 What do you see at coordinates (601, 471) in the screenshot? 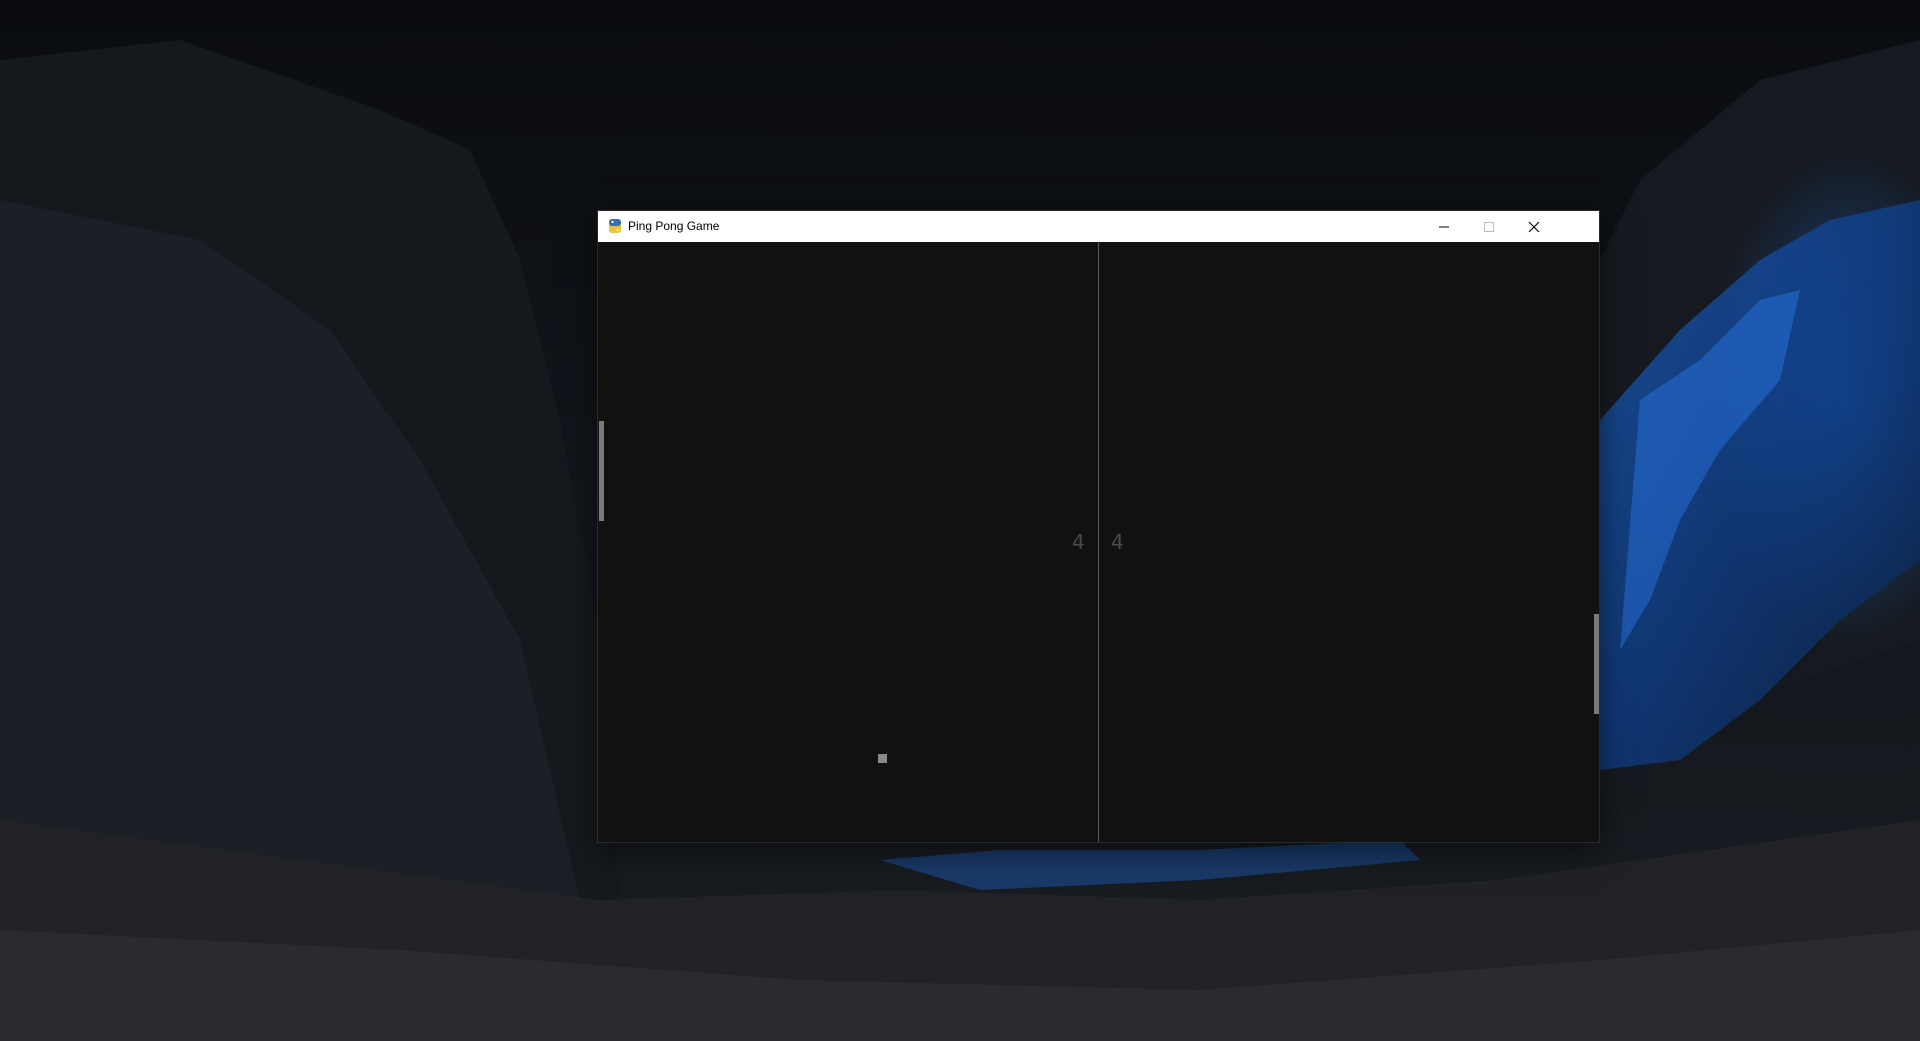
I see `left-paddle` at bounding box center [601, 471].